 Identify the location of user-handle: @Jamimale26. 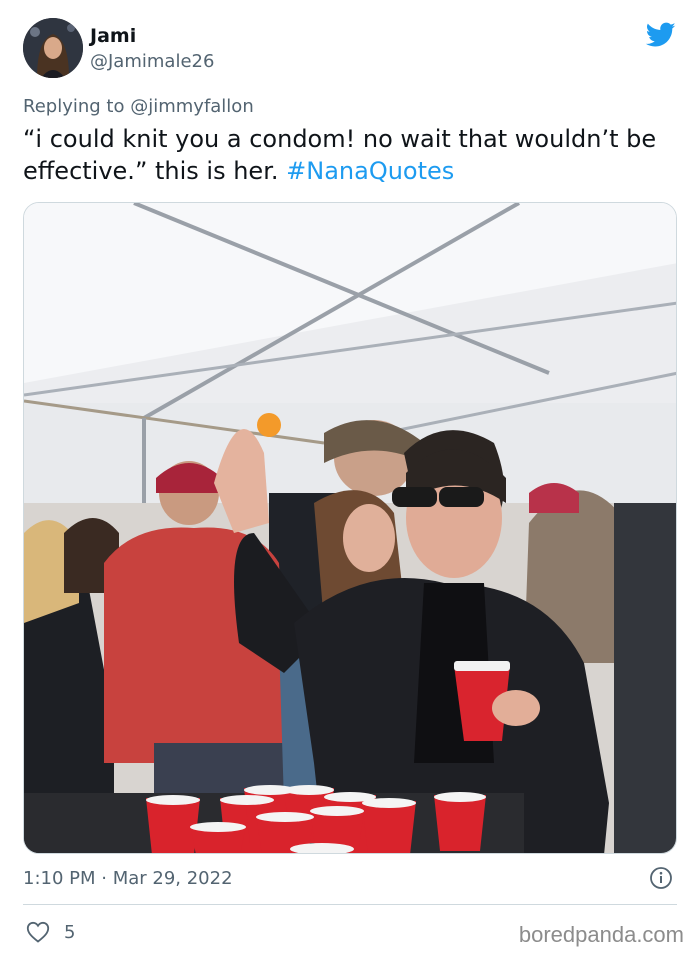
(152, 61).